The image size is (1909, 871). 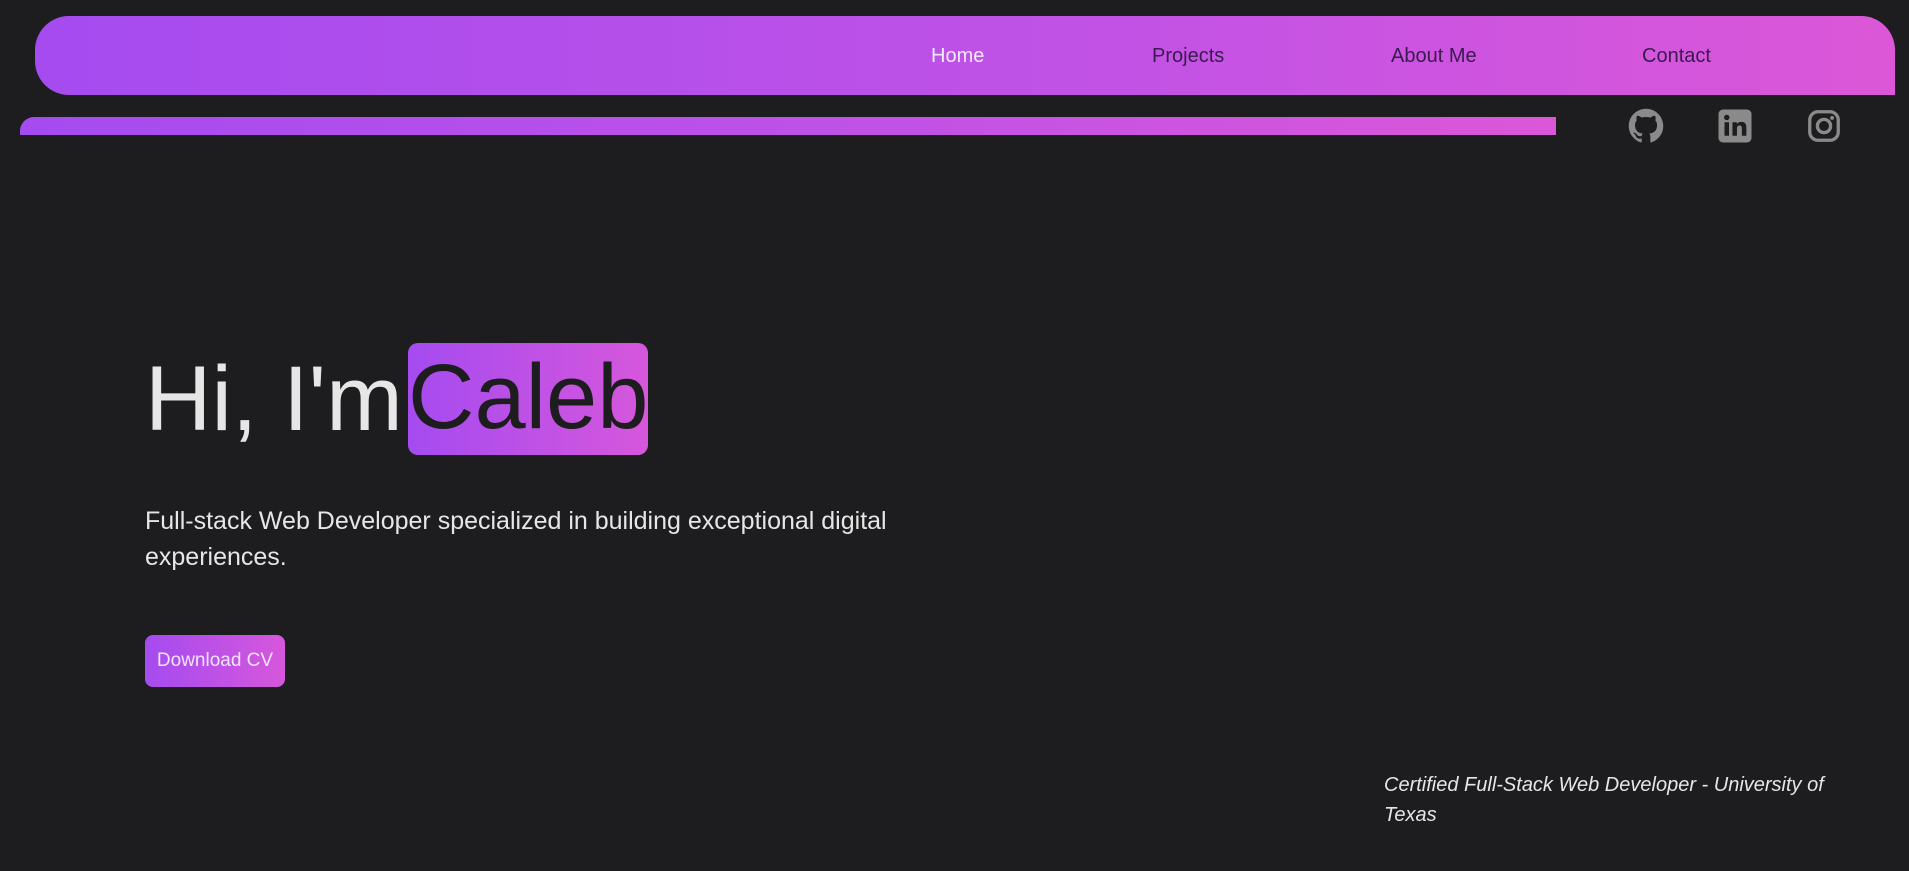 I want to click on nav-links: Home Projects About Me Contact, so click(x=965, y=55).